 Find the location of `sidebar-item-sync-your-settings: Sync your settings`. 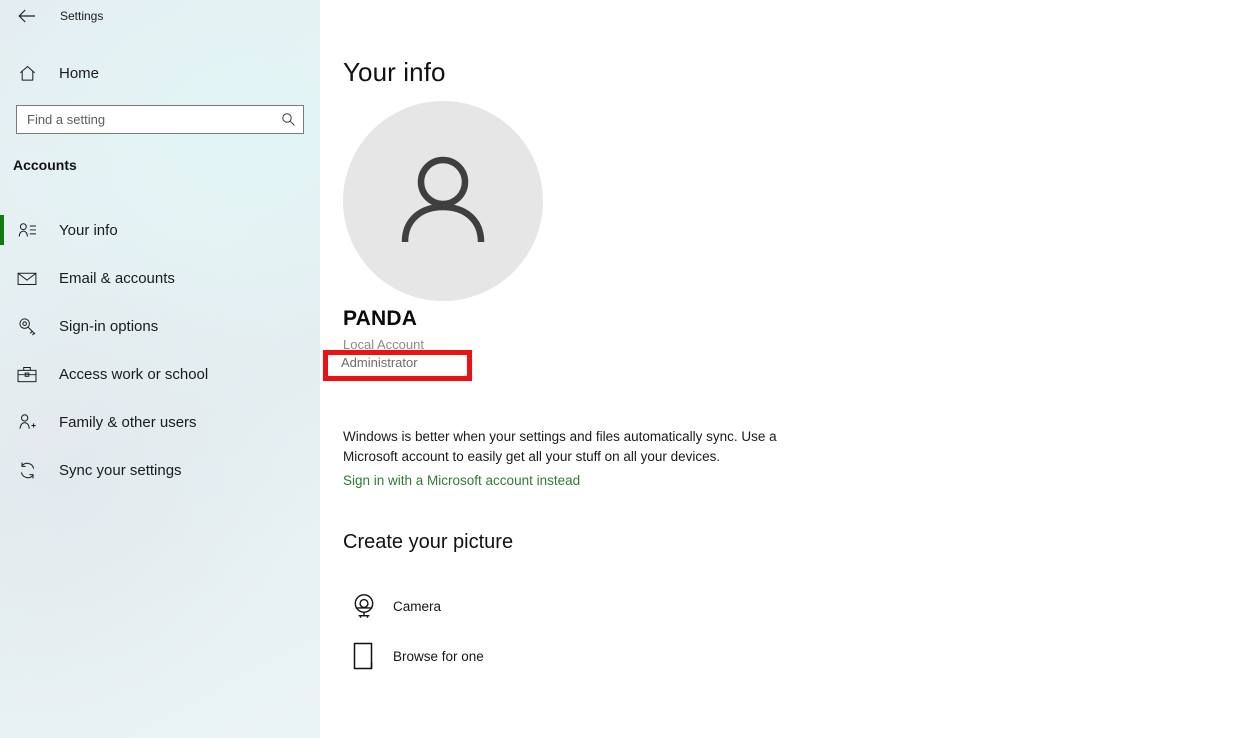

sidebar-item-sync-your-settings: Sync your settings is located at coordinates (160, 470).